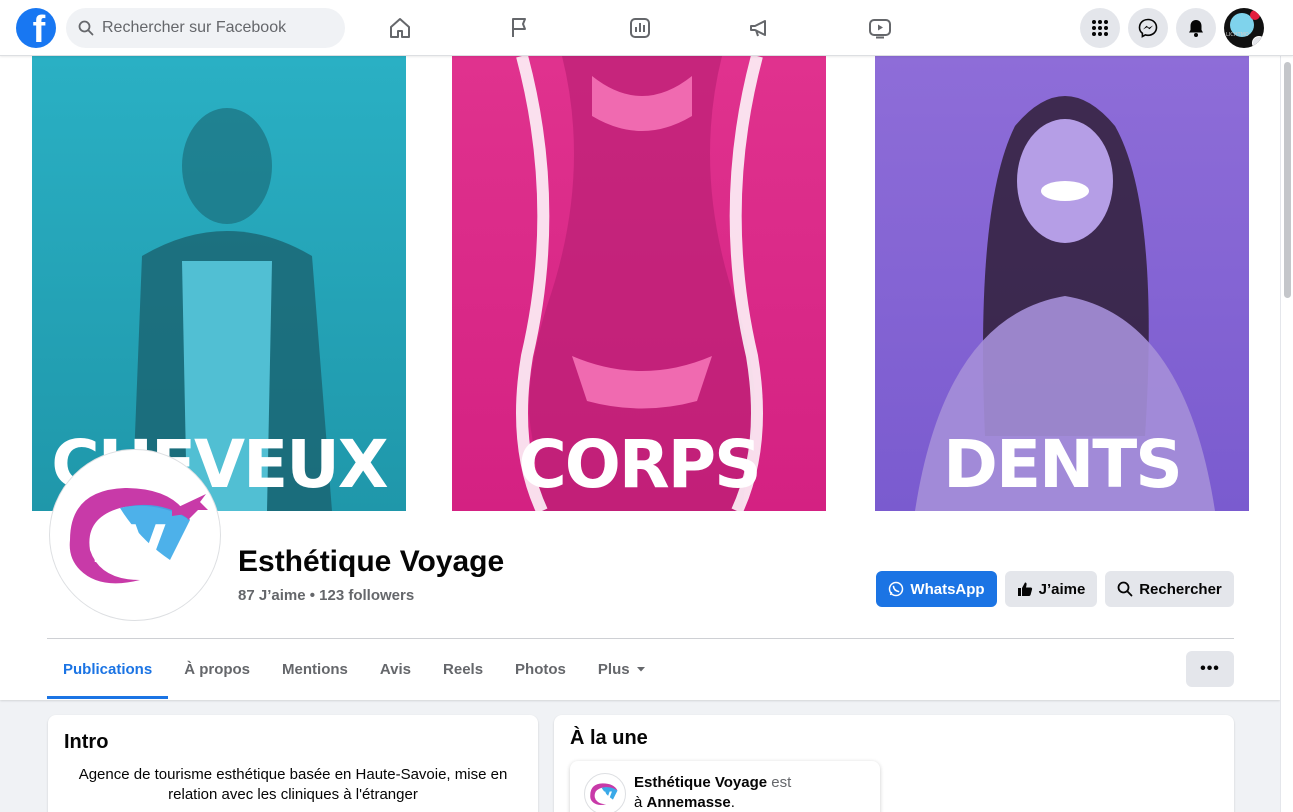 The height and width of the screenshot is (812, 1293). Describe the element at coordinates (315, 669) in the screenshot. I see `tab-mentions: Mentions` at that location.